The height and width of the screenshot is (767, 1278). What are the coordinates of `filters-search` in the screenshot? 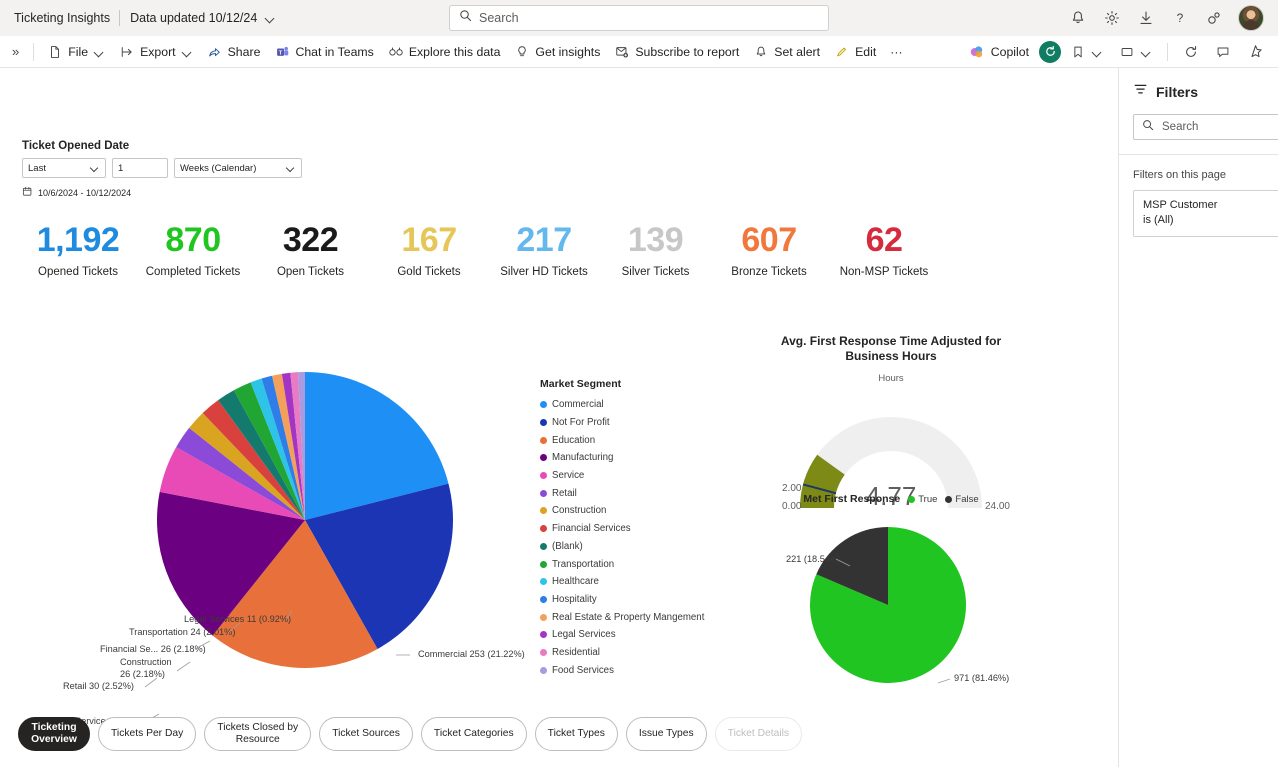 It's located at (1205, 127).